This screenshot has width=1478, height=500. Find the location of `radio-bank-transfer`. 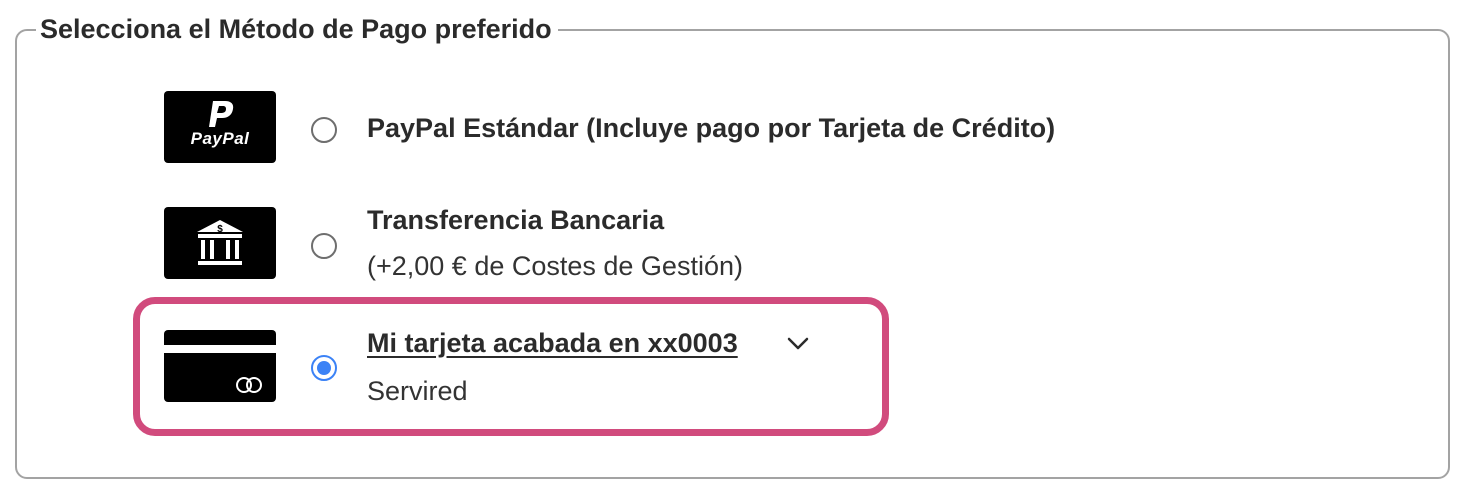

radio-bank-transfer is located at coordinates (324, 246).